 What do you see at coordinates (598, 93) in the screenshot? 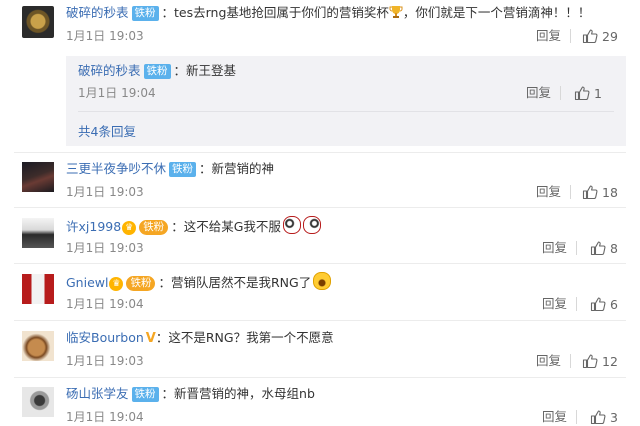
I see `like-count: 1` at bounding box center [598, 93].